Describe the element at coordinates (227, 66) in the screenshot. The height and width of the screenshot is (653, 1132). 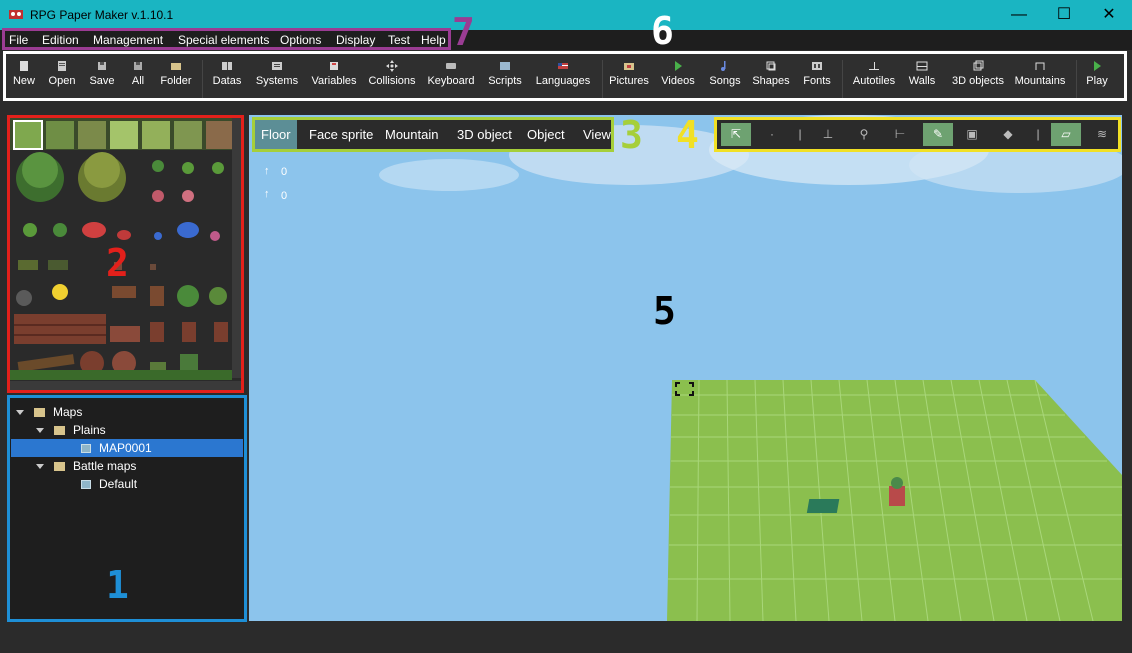
I see `datas-icon` at that location.